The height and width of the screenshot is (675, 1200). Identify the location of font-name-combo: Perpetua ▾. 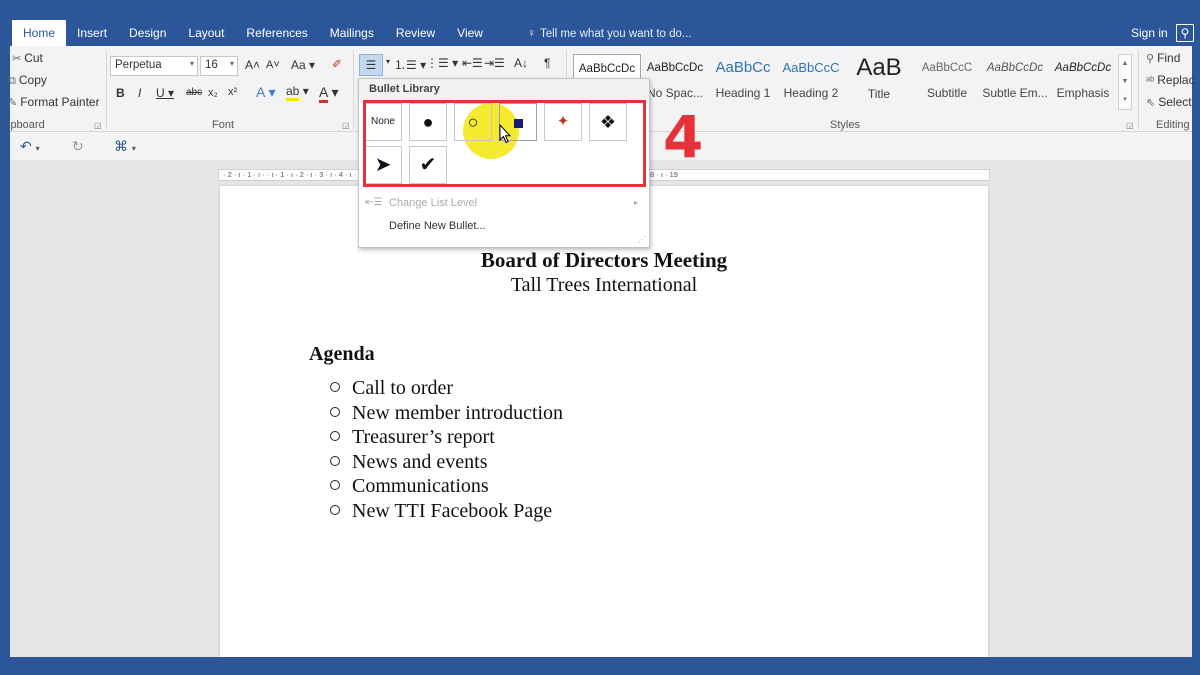
(154, 66).